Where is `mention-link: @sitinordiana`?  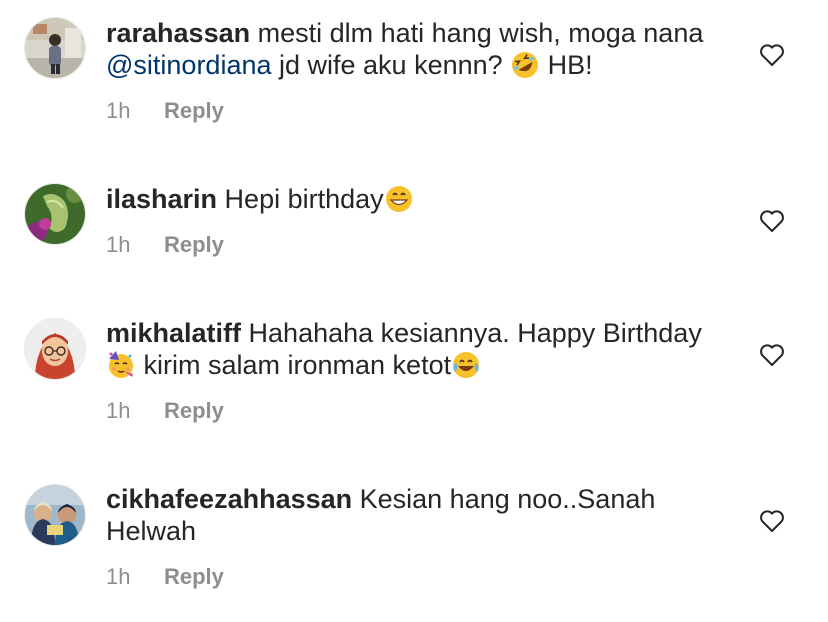 mention-link: @sitinordiana is located at coordinates (189, 65).